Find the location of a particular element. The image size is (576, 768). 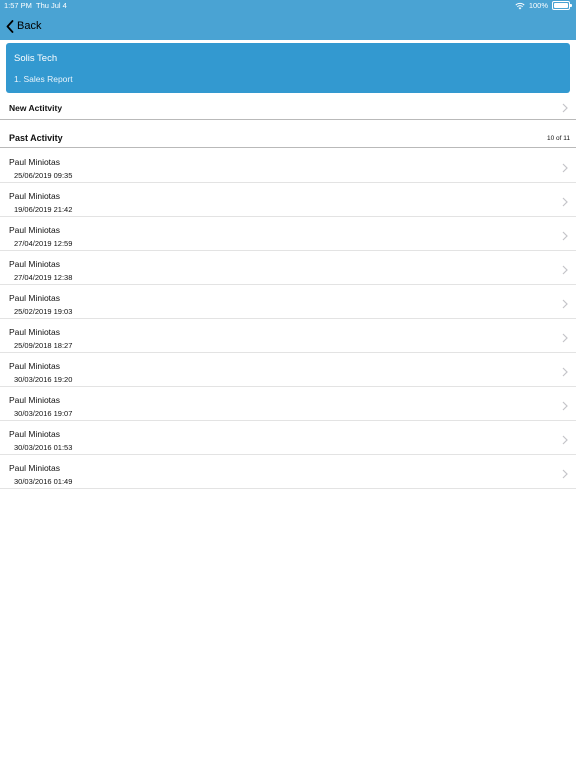

back-button: Back is located at coordinates (23, 26).